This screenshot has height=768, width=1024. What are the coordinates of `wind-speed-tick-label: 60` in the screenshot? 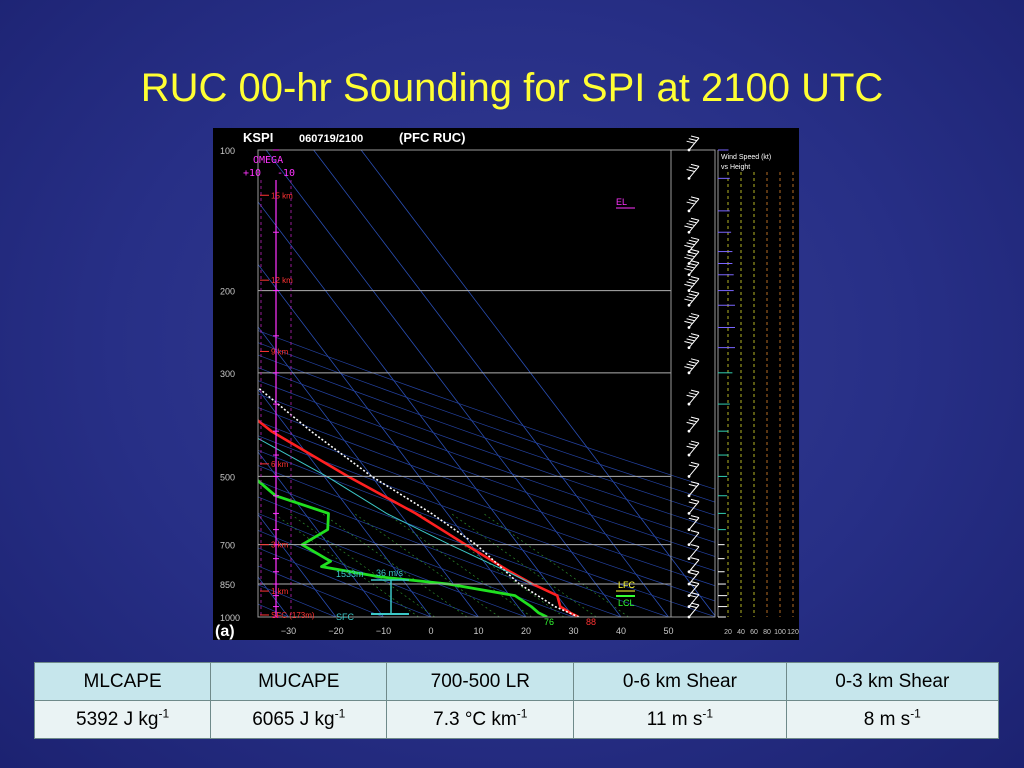 It's located at (754, 632).